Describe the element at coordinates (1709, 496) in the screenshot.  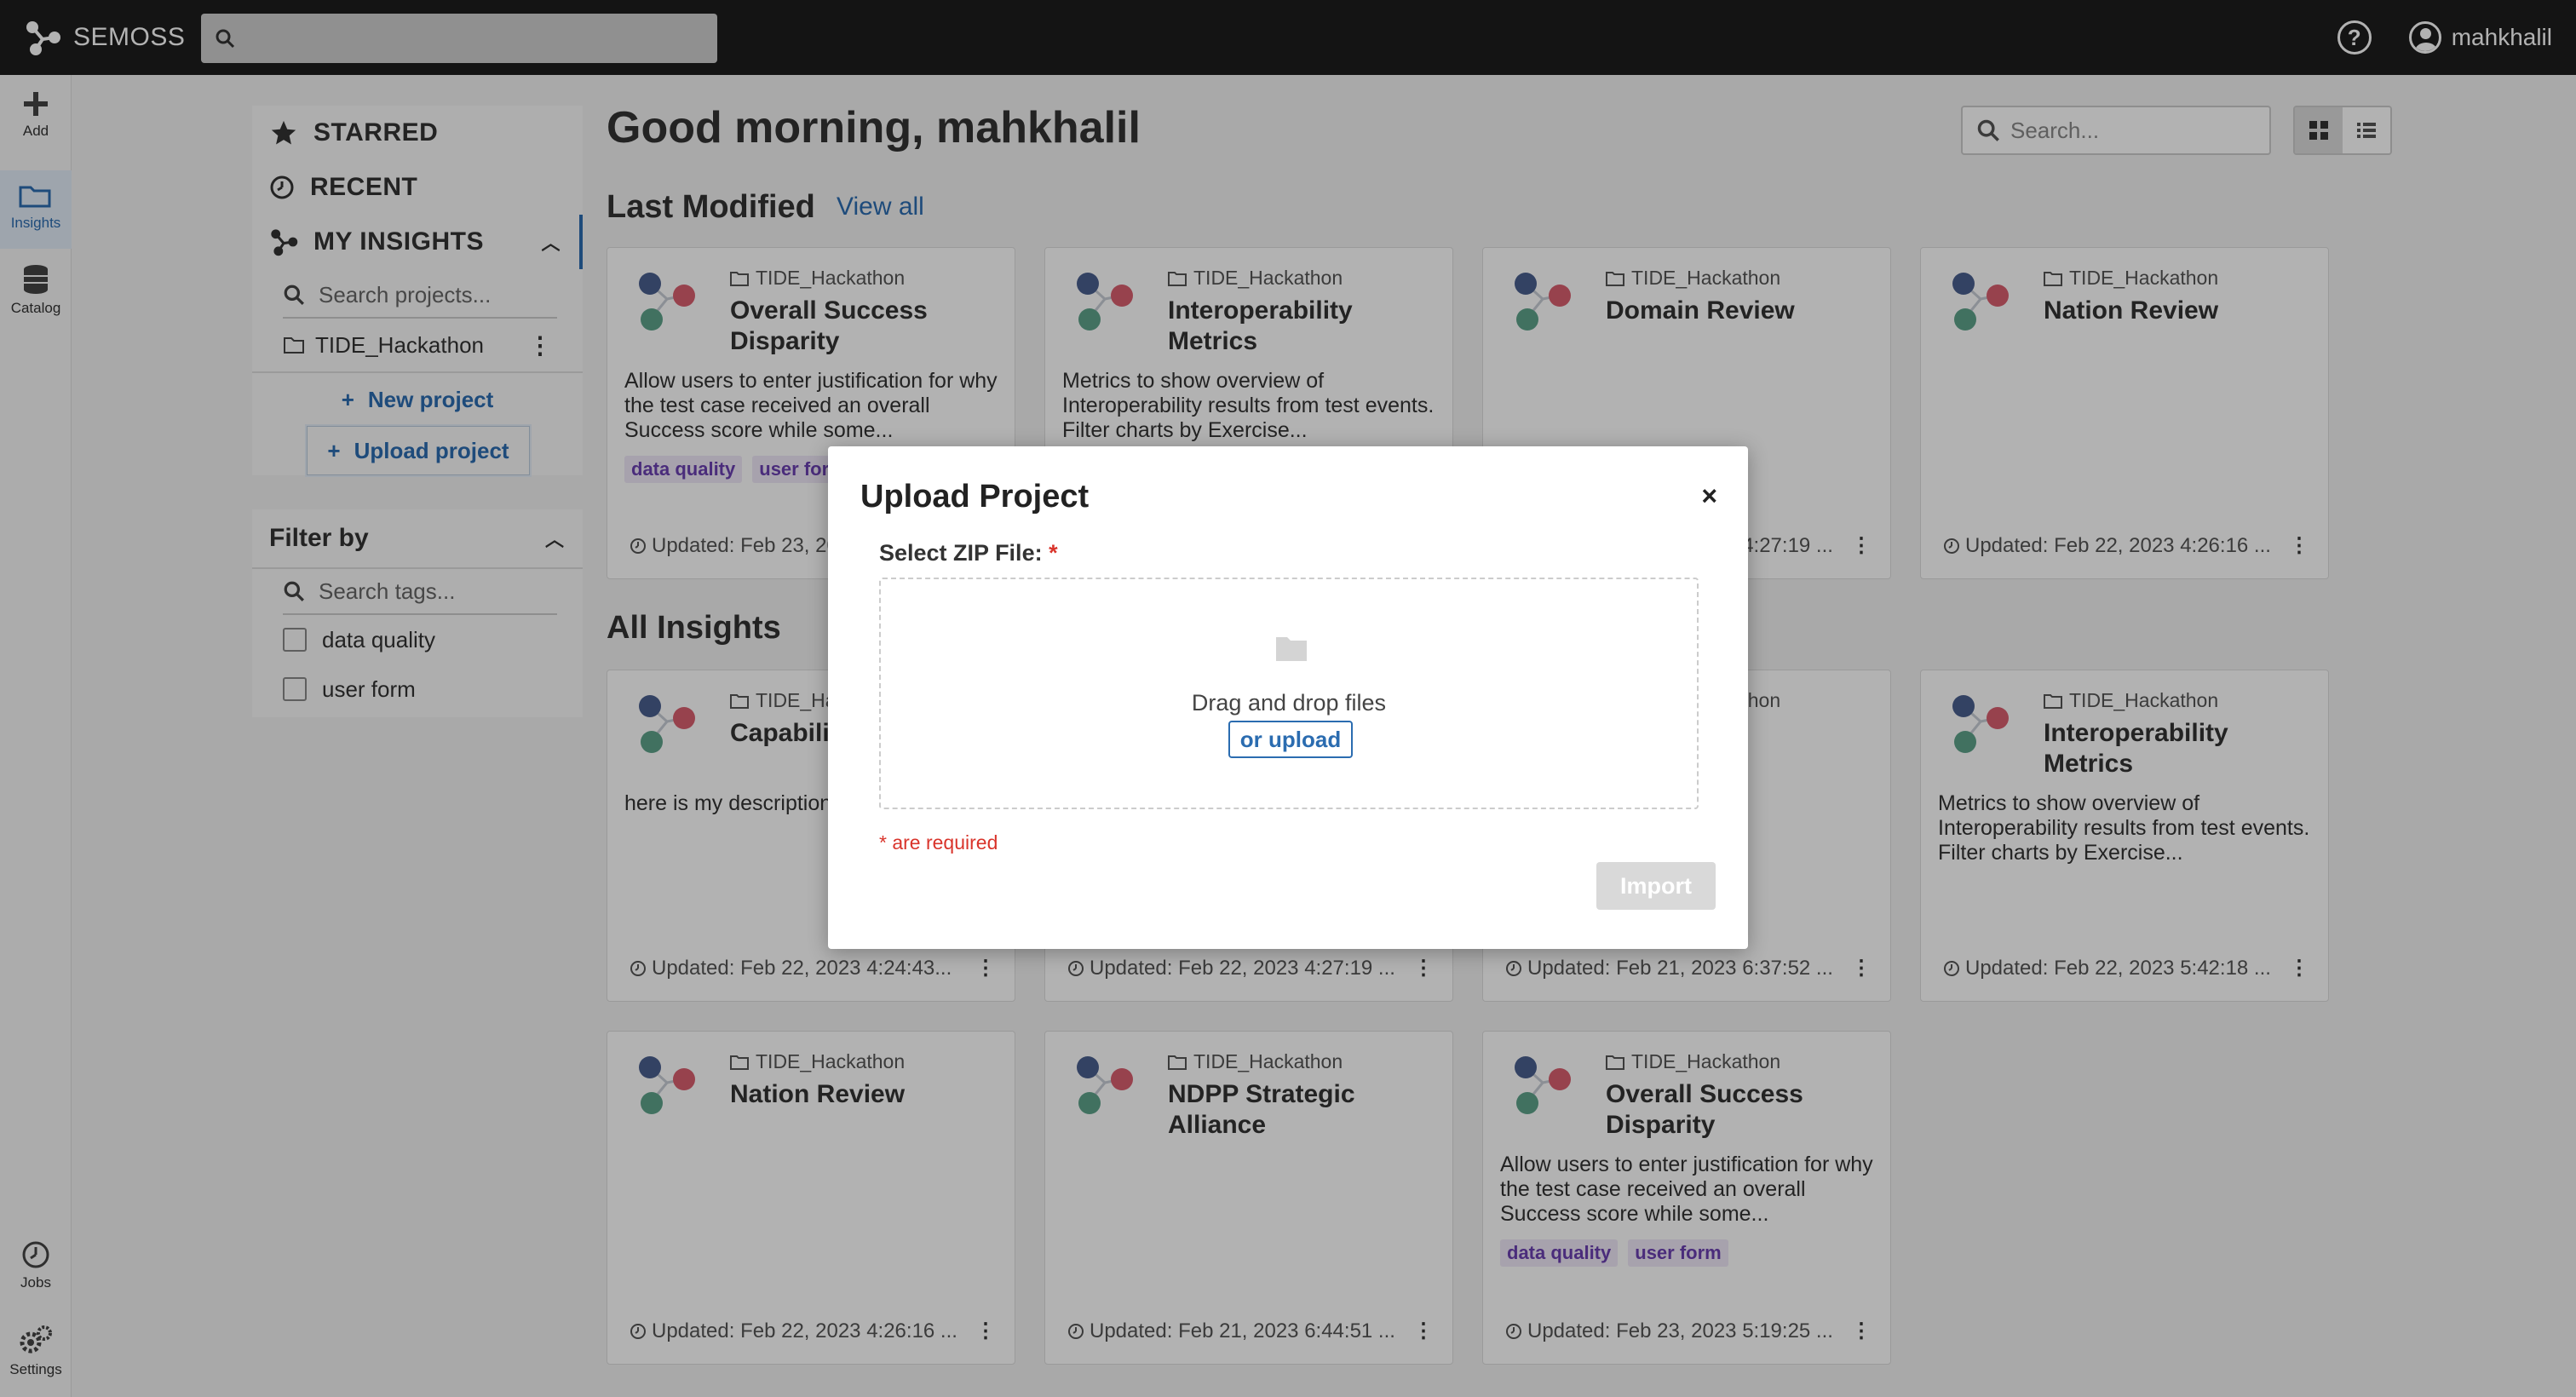
I see `close-icon: ×` at that location.